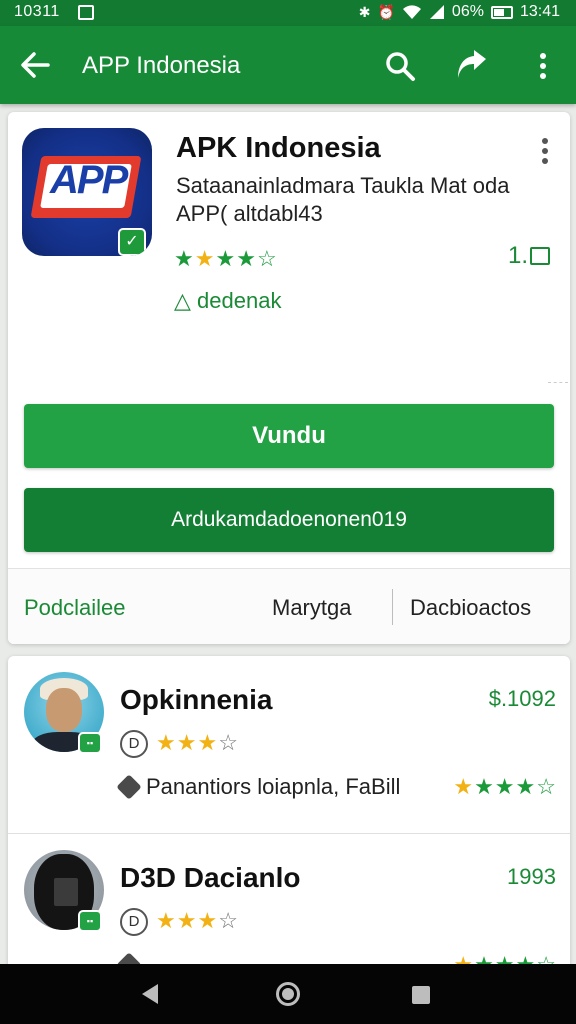 This screenshot has width=576, height=1024. What do you see at coordinates (540, 256) in the screenshot?
I see `shopping-bag-icon` at bounding box center [540, 256].